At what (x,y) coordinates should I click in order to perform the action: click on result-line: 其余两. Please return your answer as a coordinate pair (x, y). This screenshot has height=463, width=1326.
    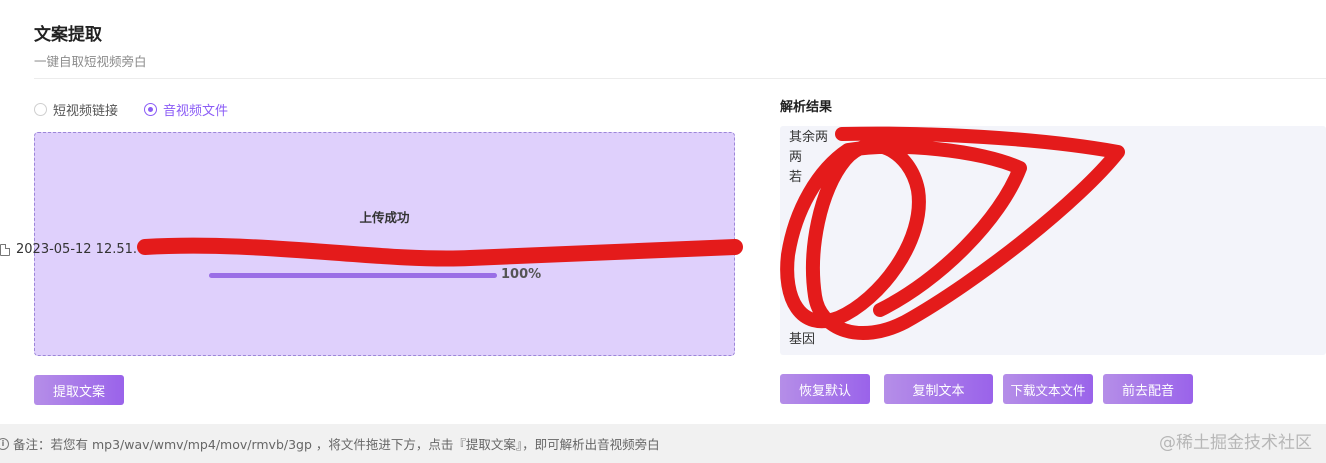
    Looking at the image, I should click on (809, 137).